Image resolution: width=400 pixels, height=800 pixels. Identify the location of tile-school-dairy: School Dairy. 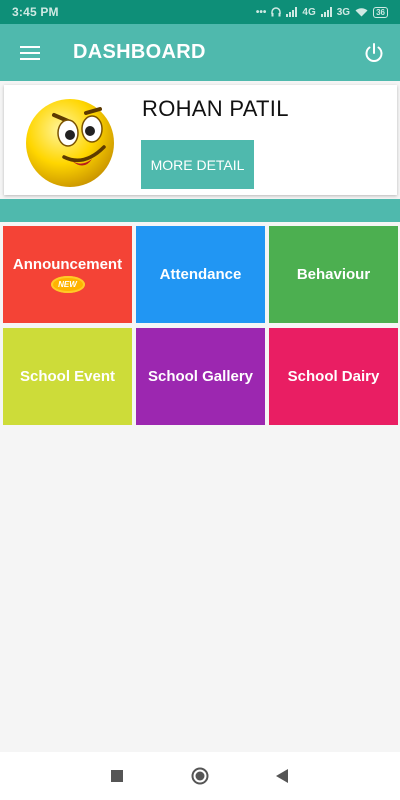
(333, 376).